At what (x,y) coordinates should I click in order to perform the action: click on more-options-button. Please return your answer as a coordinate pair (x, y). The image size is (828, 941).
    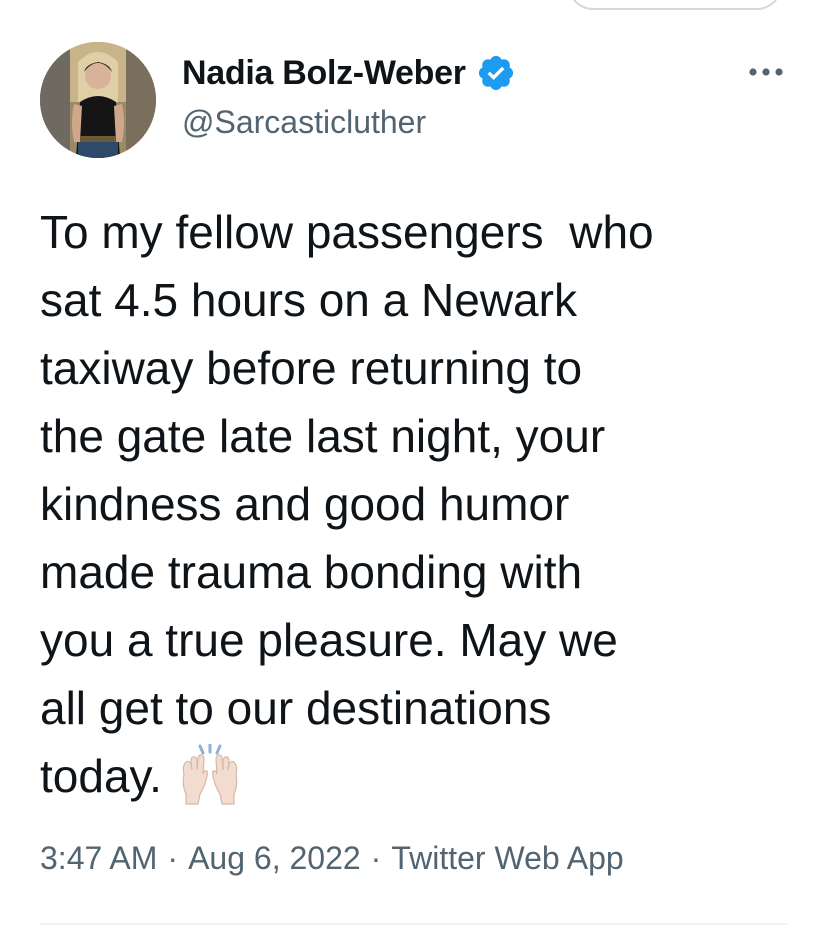
    Looking at the image, I should click on (766, 72).